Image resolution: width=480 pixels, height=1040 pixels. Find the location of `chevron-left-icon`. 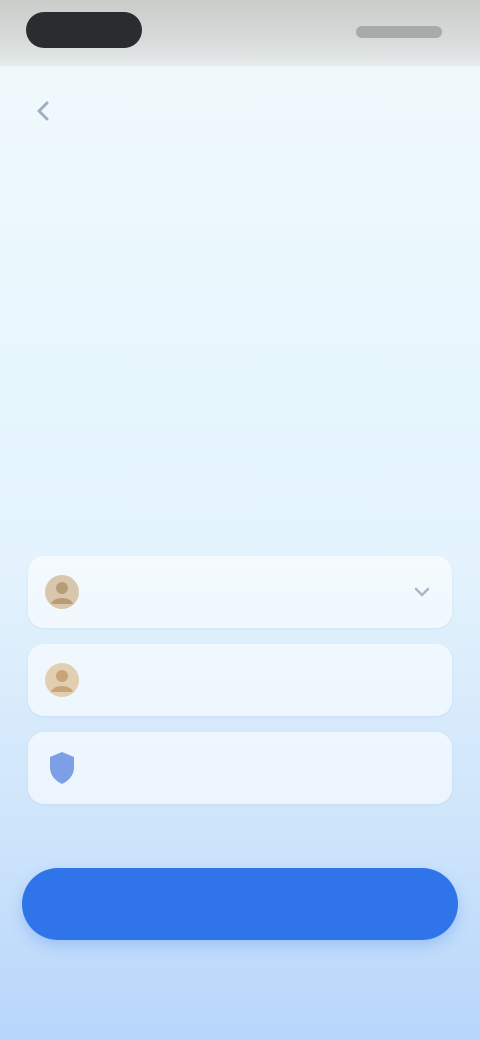

chevron-left-icon is located at coordinates (43, 111).